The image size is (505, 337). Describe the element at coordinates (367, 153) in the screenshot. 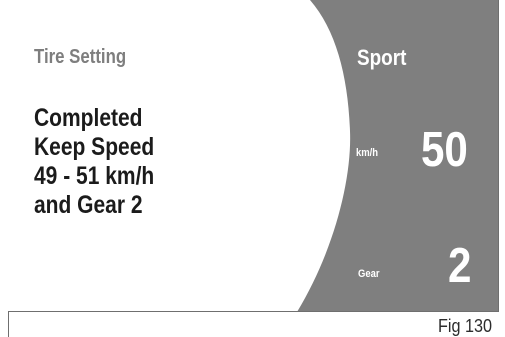

I see `speed-unit: km/h` at that location.